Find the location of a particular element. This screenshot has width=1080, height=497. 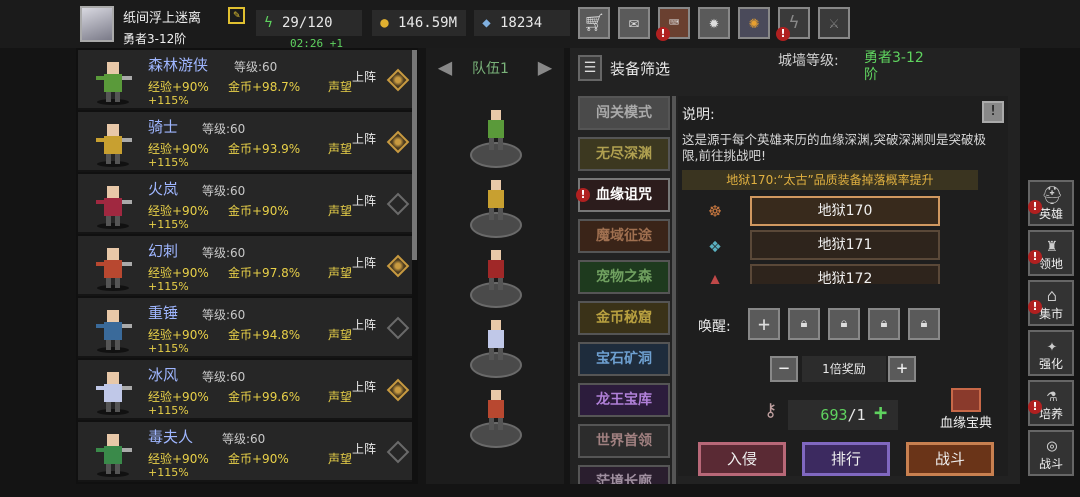

mode-button: 金币秘窟 is located at coordinates (624, 318).